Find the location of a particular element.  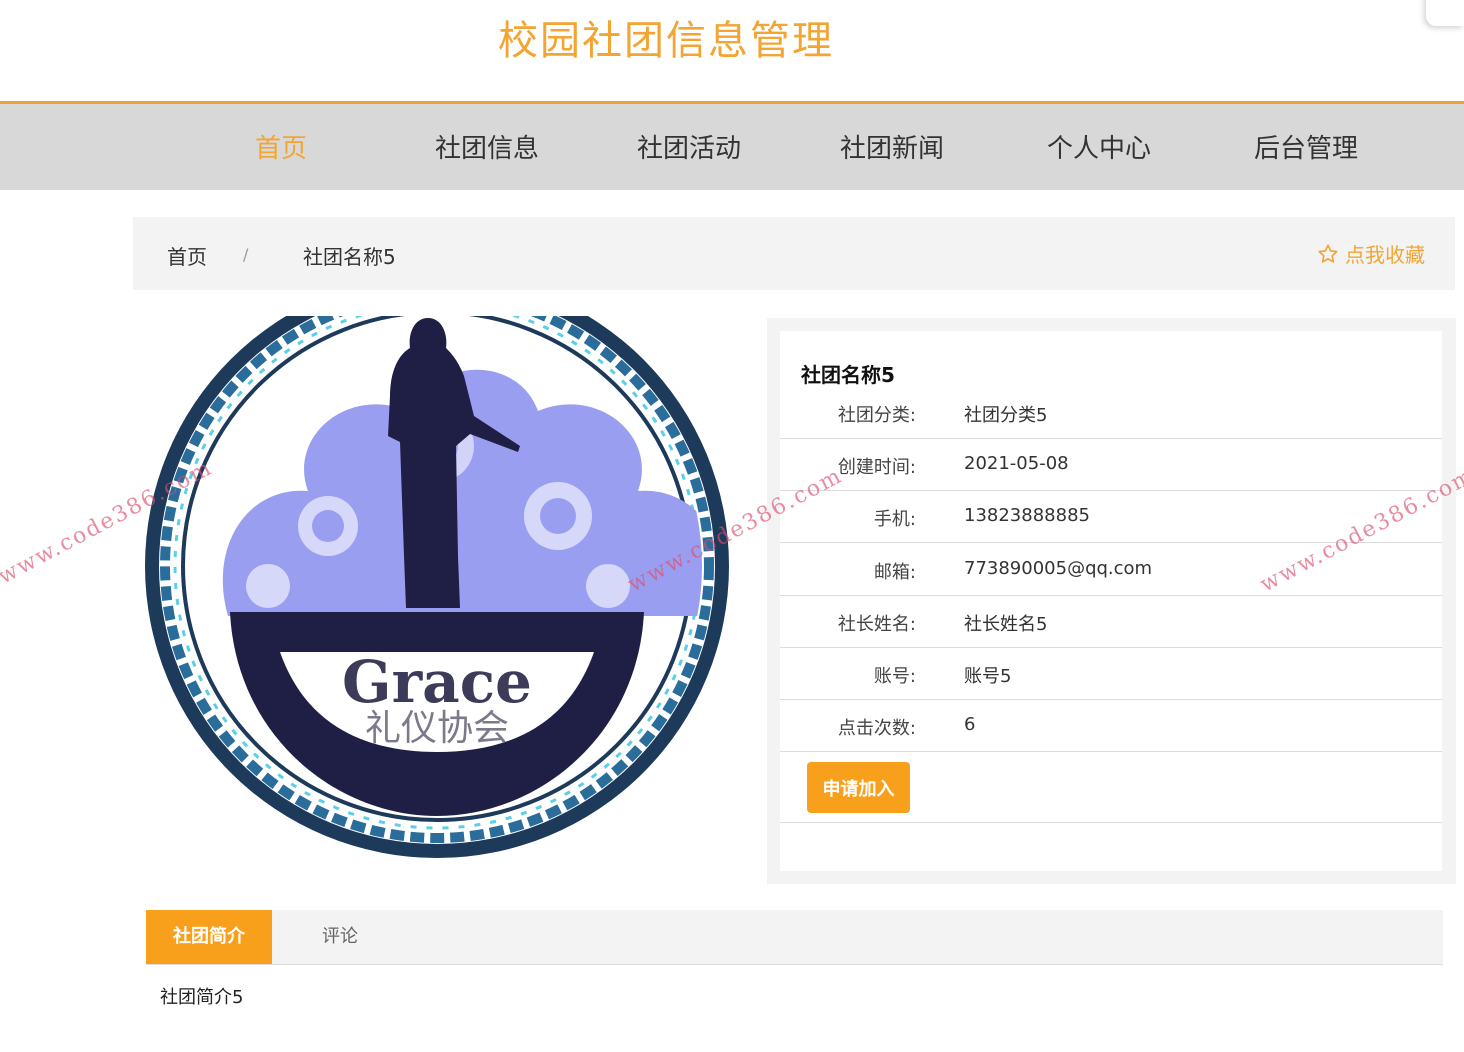

info-label: 社长姓名: is located at coordinates (876, 624).